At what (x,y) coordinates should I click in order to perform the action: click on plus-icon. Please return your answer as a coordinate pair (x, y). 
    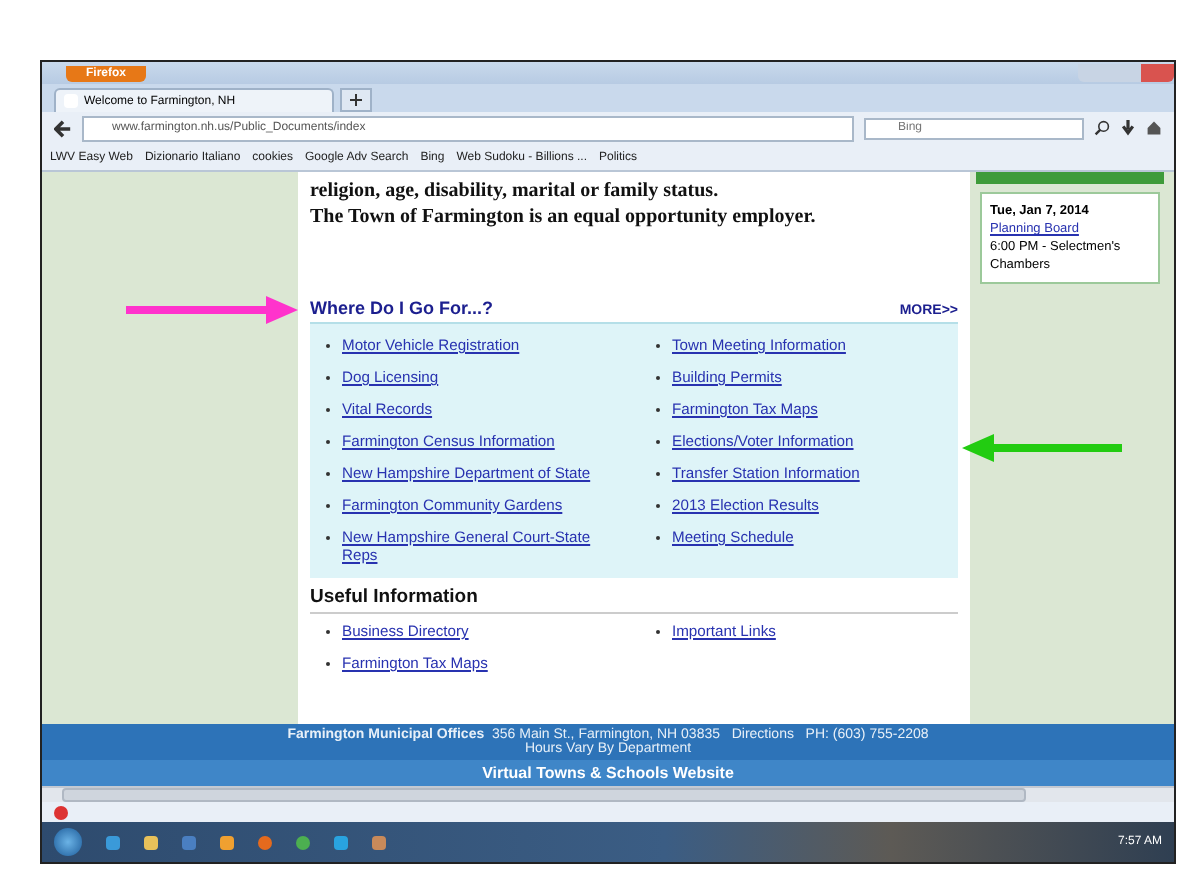
    Looking at the image, I should click on (356, 100).